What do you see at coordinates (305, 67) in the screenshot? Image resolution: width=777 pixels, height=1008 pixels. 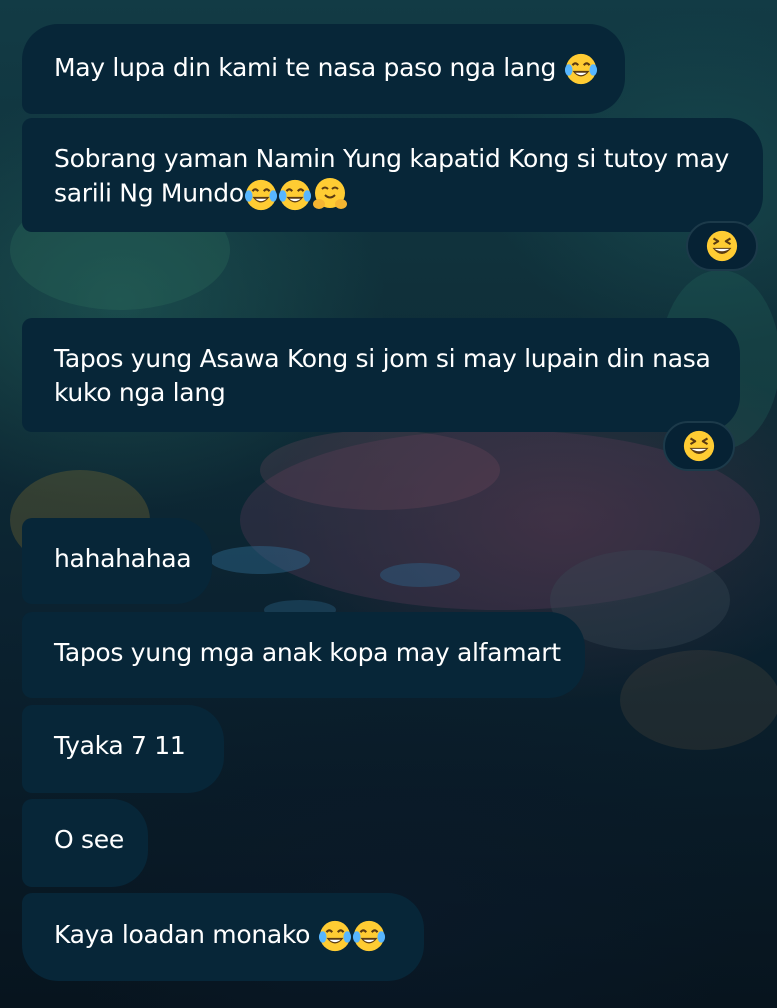 I see `message-text: May lupa din kami te nasa paso nga lang` at bounding box center [305, 67].